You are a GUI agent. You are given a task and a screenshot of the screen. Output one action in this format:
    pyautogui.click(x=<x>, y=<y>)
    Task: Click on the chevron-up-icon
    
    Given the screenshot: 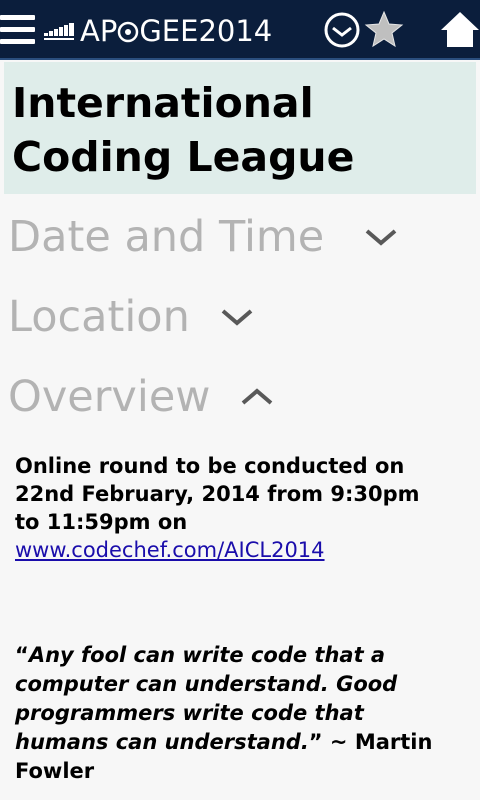 What is the action you would take?
    pyautogui.click(x=257, y=396)
    